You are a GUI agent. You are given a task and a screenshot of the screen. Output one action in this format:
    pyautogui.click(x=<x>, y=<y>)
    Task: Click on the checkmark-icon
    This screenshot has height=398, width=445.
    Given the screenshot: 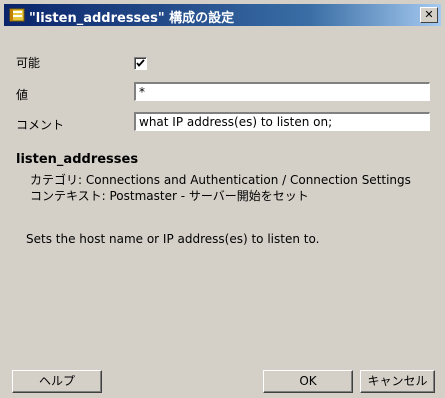 What is the action you would take?
    pyautogui.click(x=140, y=63)
    